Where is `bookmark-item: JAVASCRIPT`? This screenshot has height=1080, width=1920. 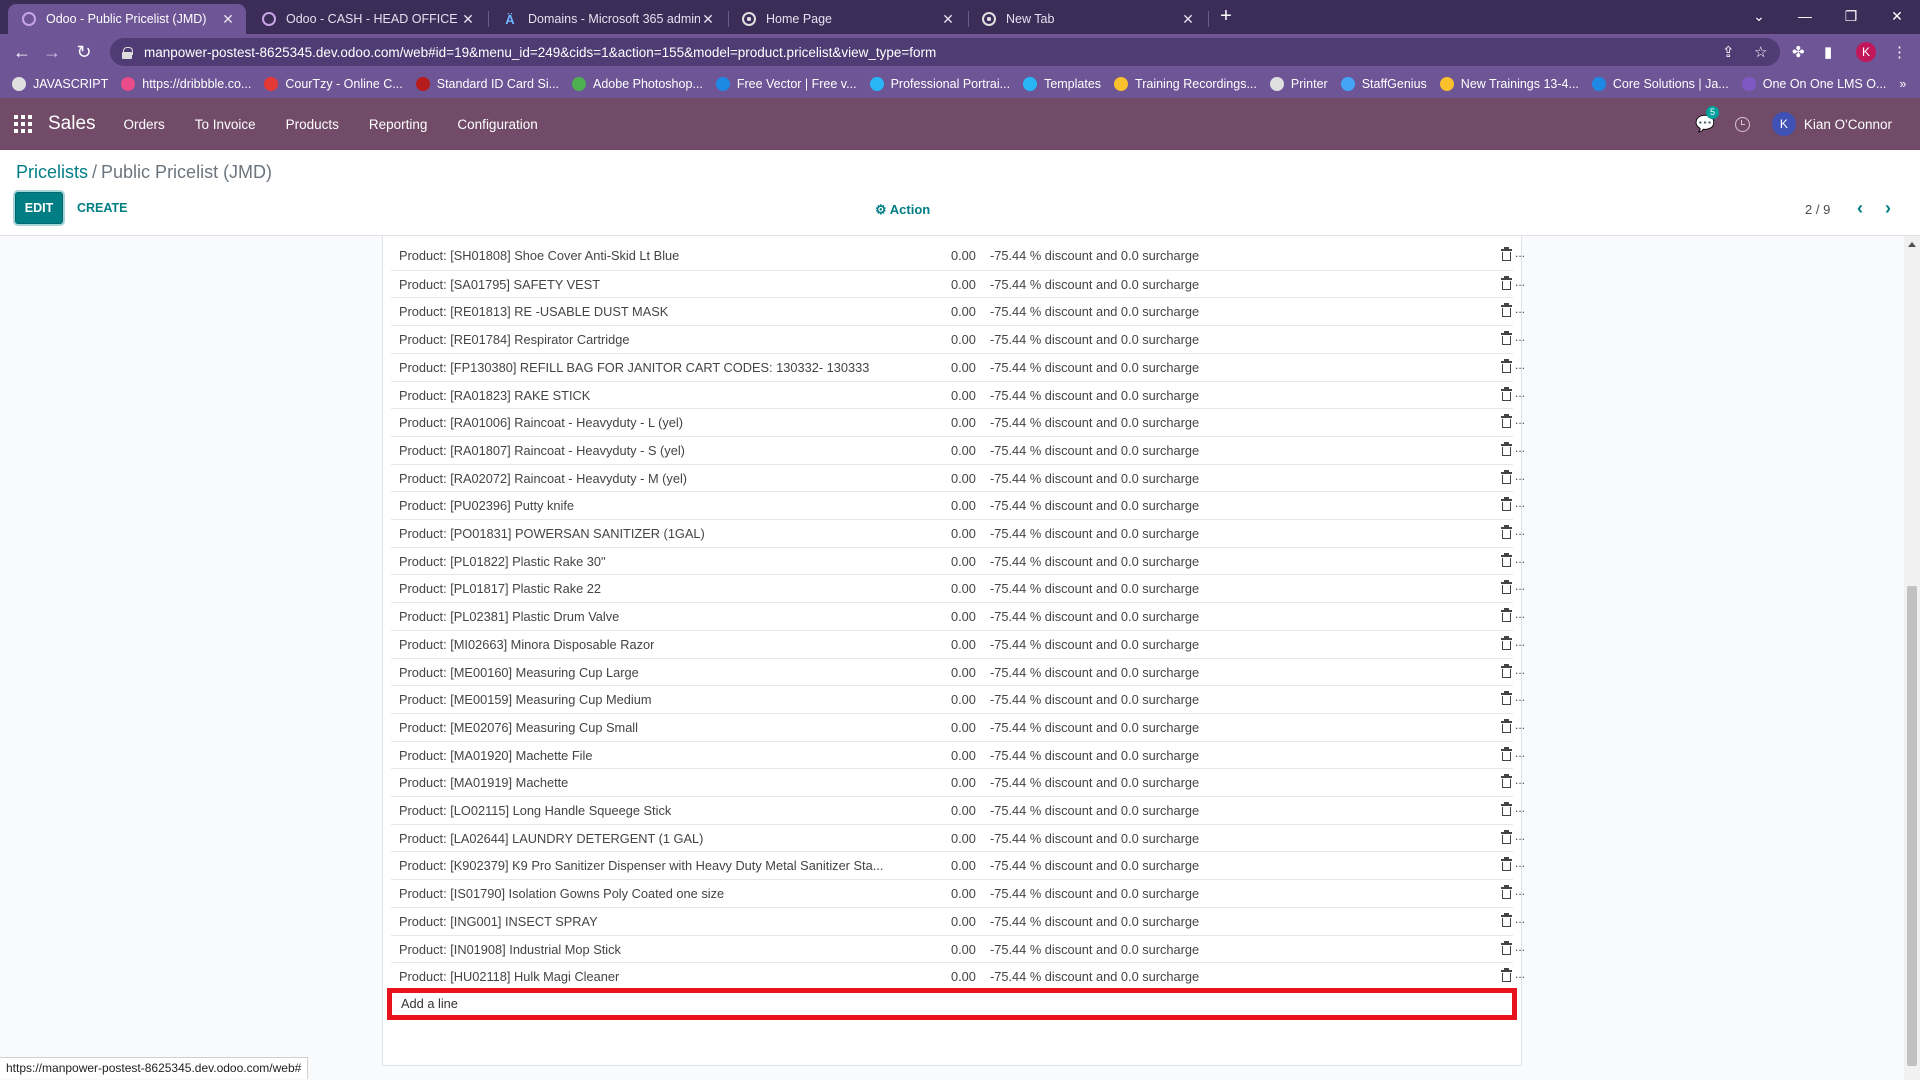 bookmark-item: JAVASCRIPT is located at coordinates (60, 84).